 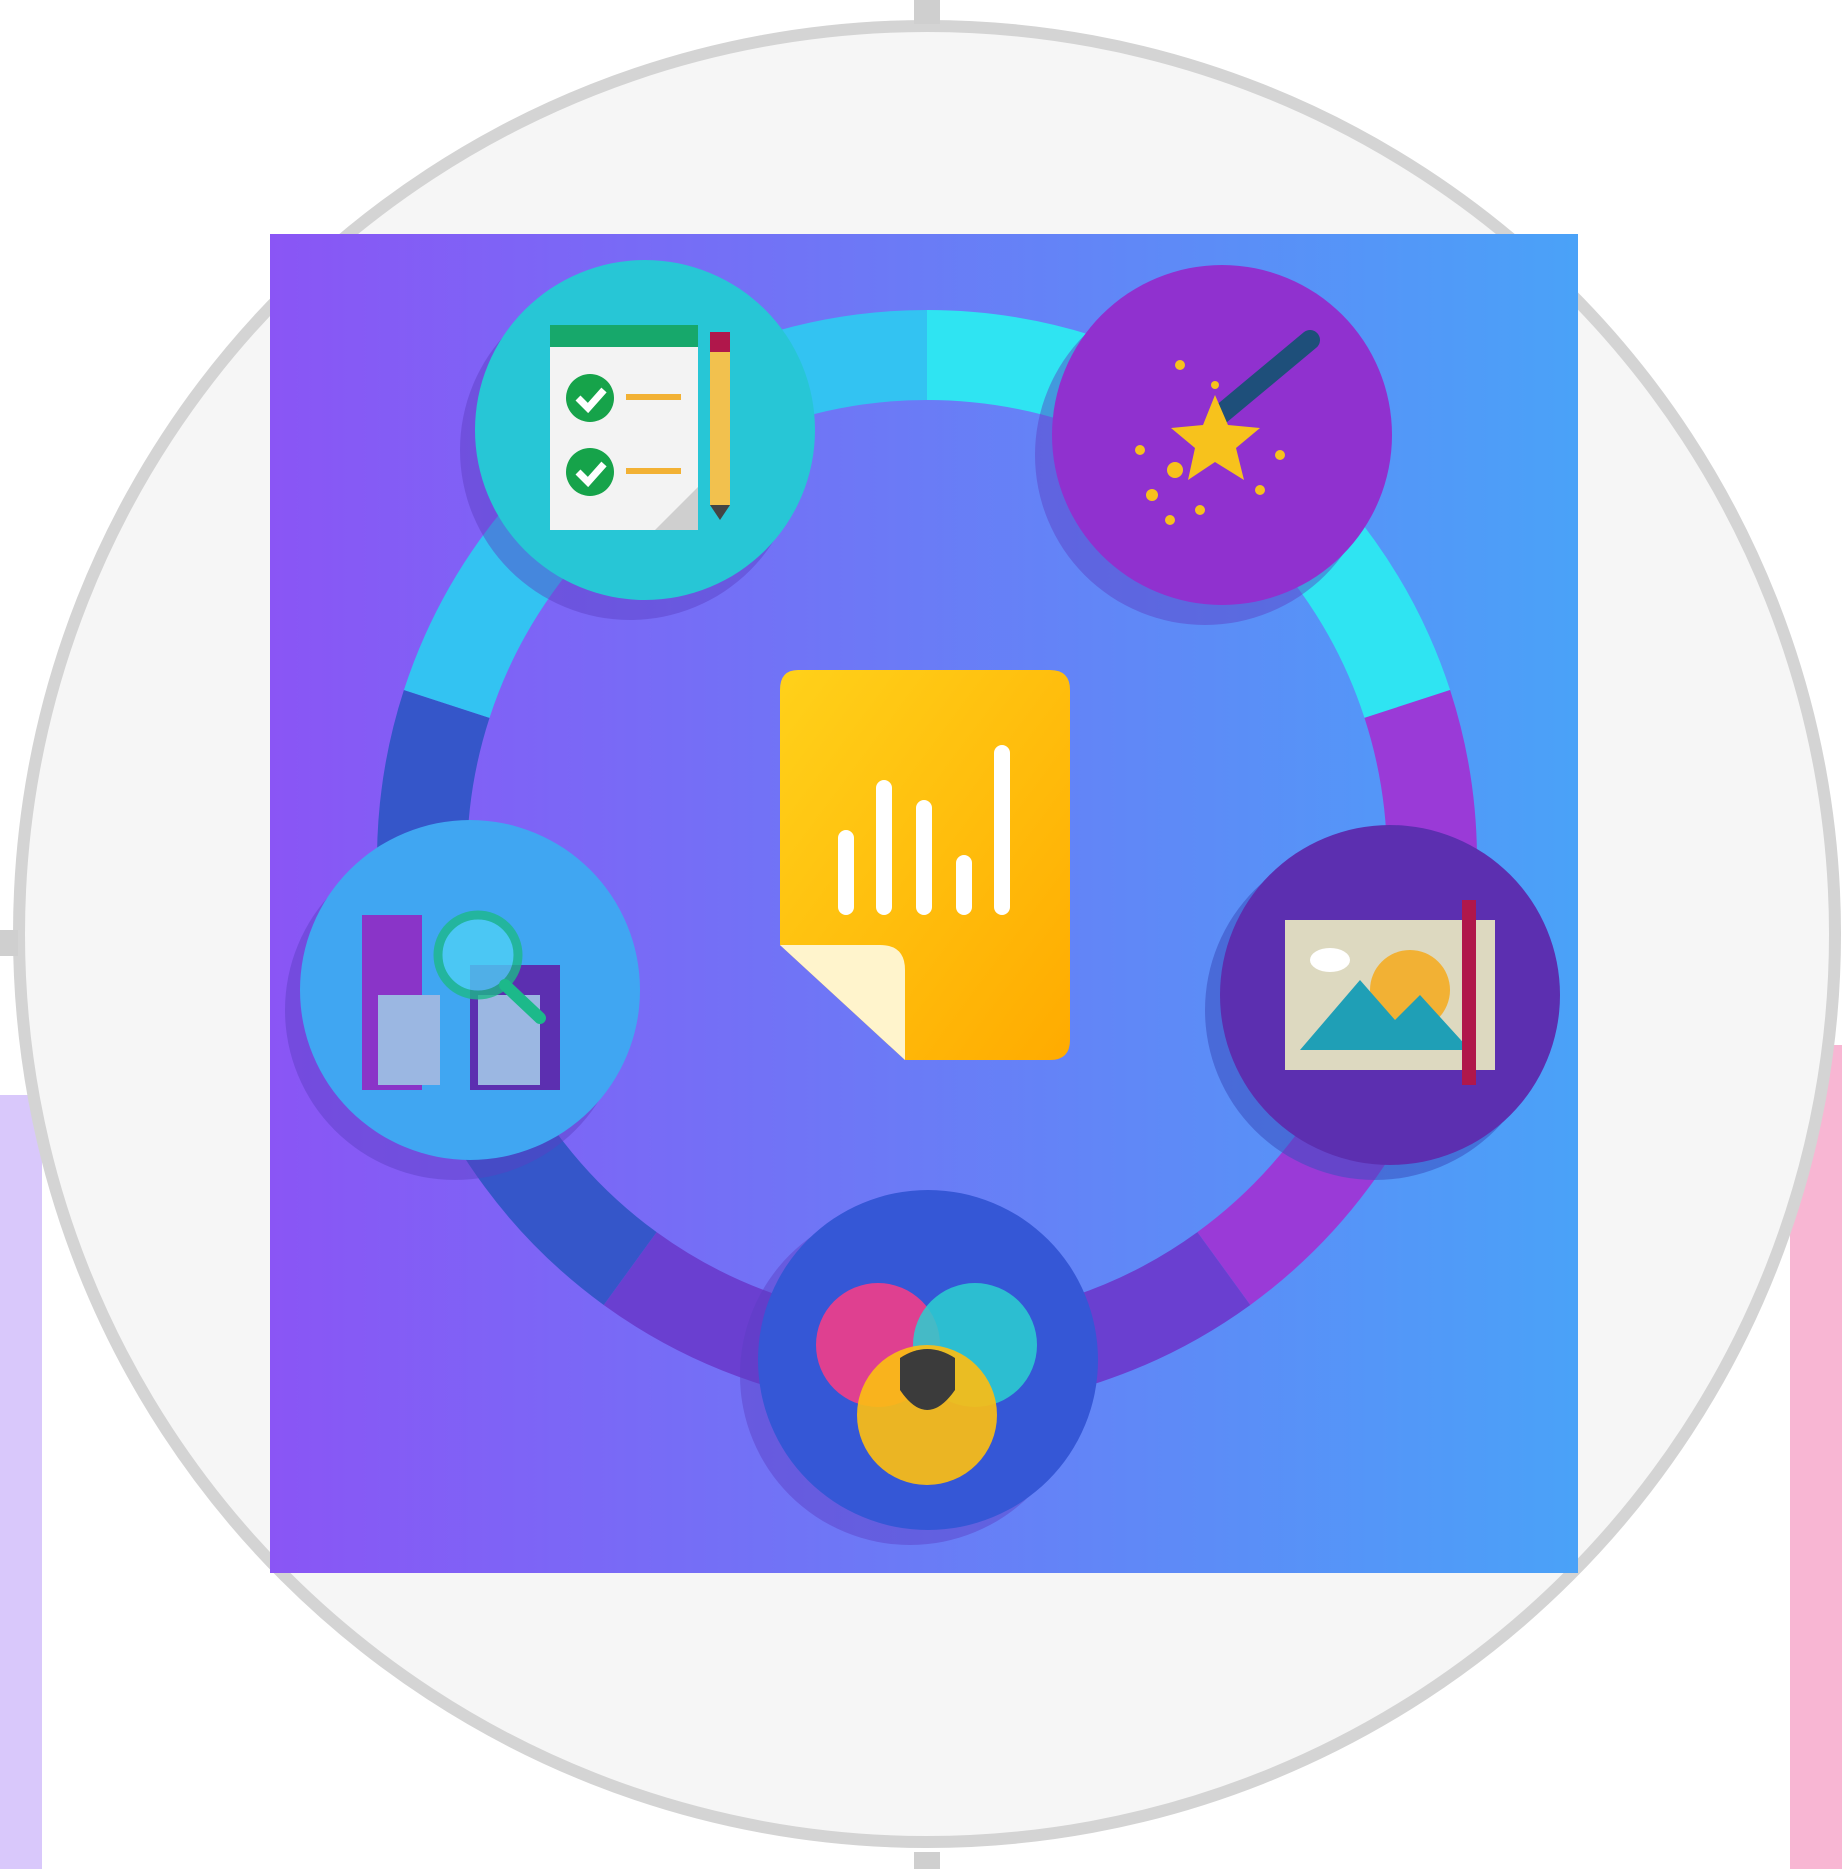 I want to click on picture-frame-icon, so click(x=1390, y=992).